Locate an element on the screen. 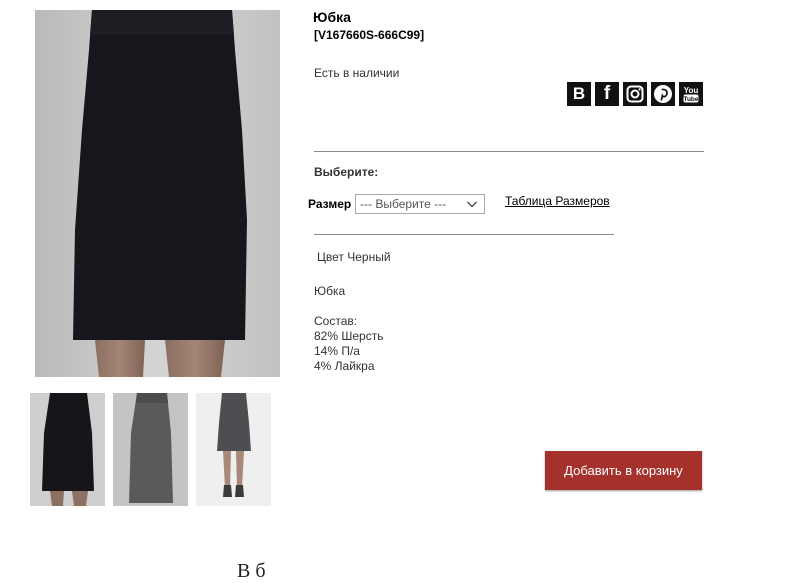 This screenshot has width=808, height=583. size-chart-link: Таблица Размеров is located at coordinates (557, 201).